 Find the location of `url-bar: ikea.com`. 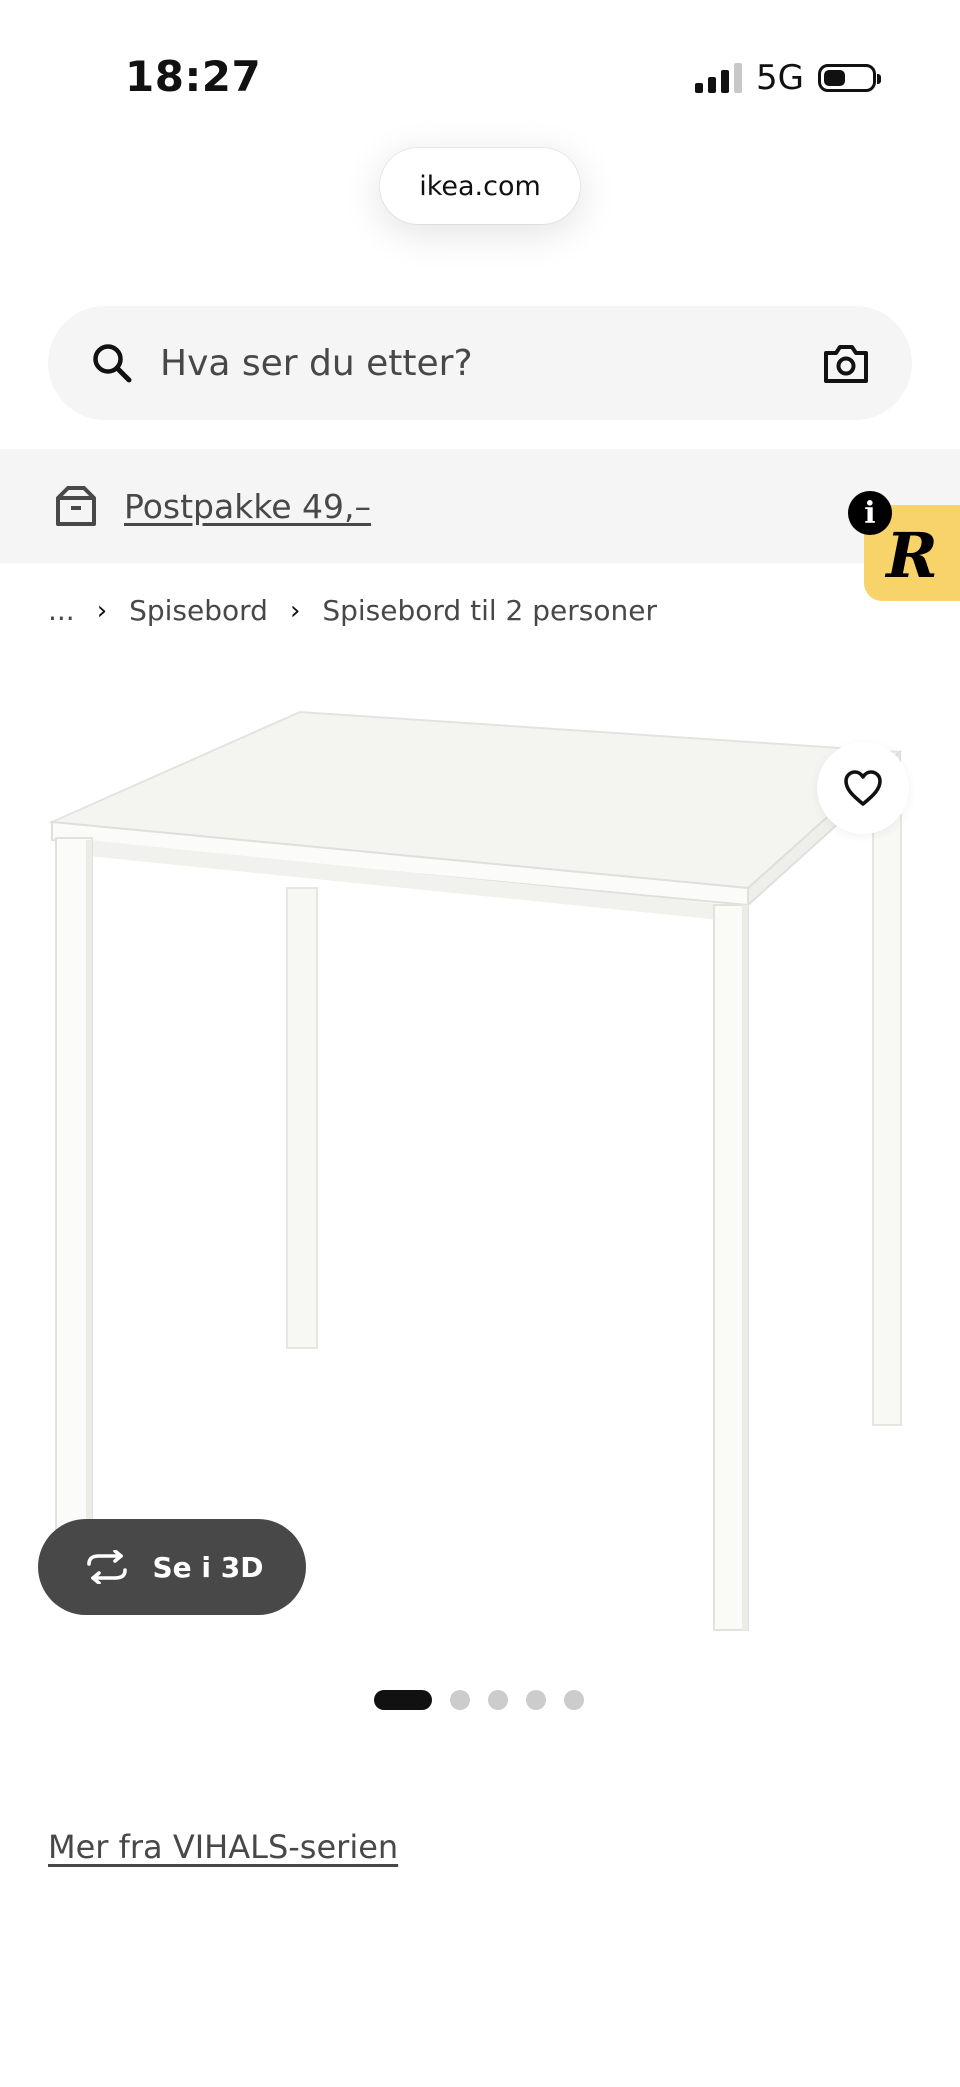

url-bar: ikea.com is located at coordinates (480, 186).